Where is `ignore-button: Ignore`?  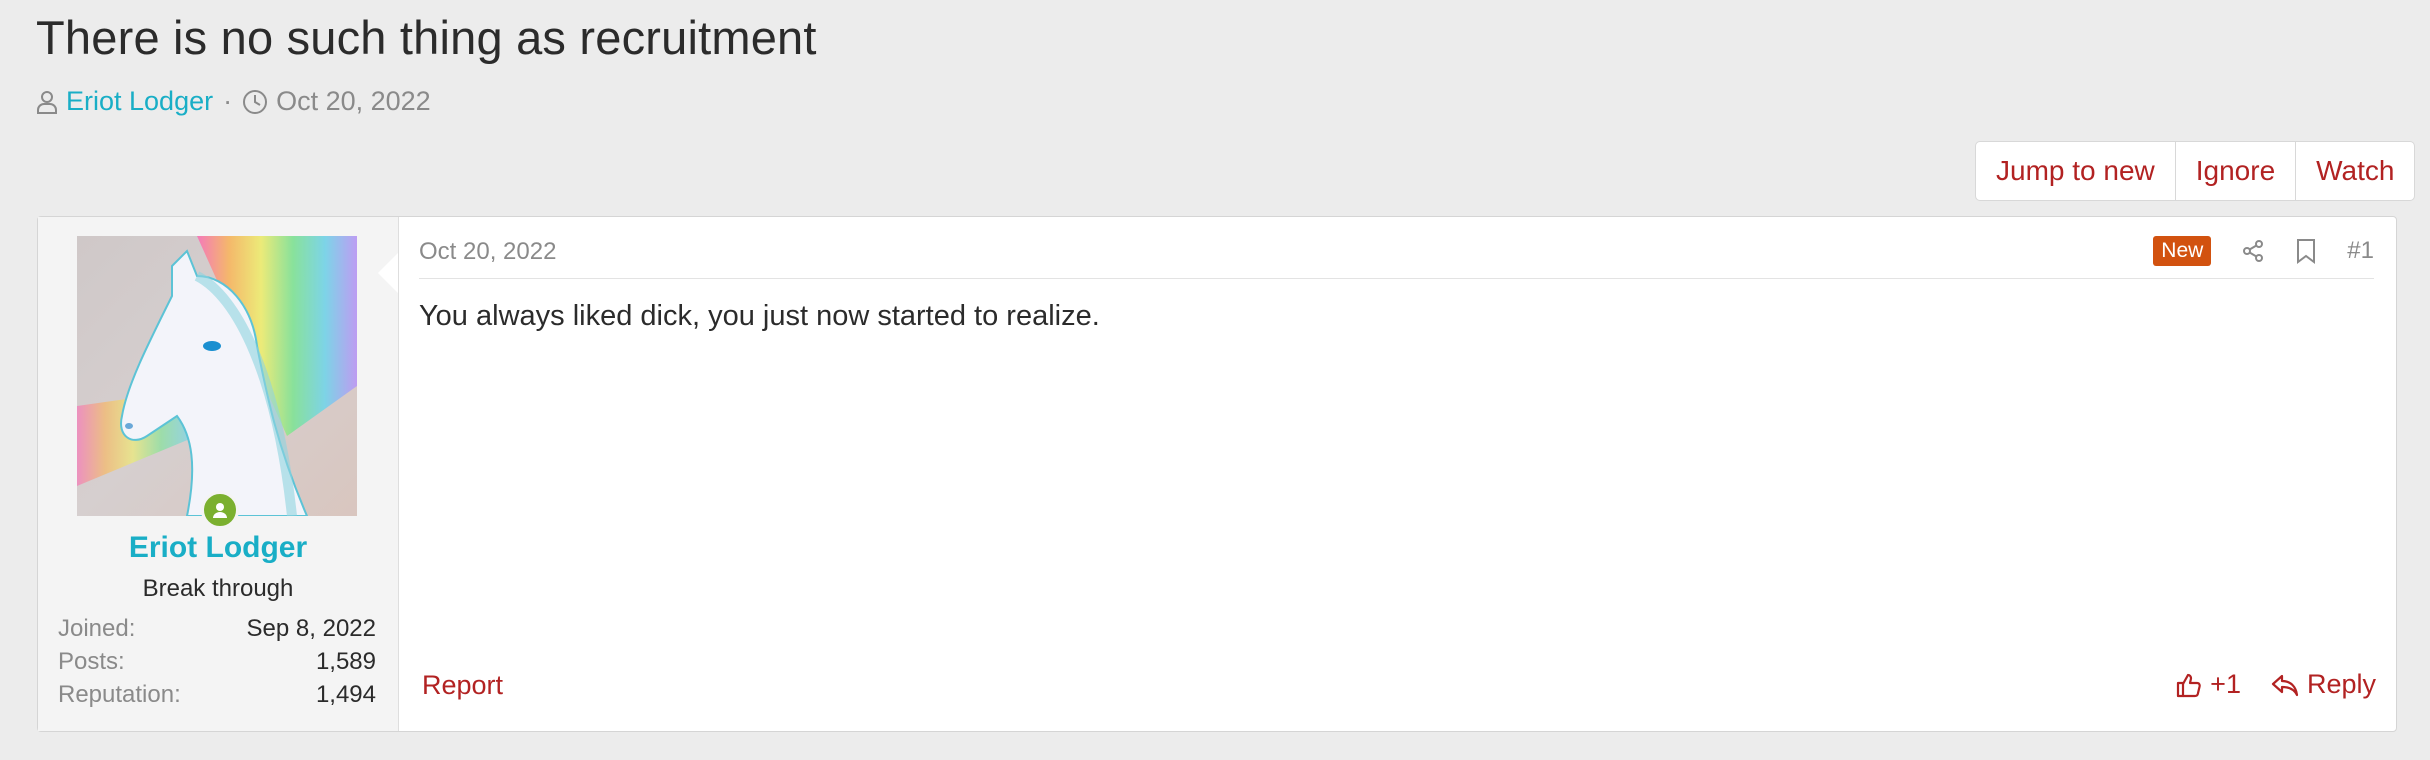 ignore-button: Ignore is located at coordinates (2236, 171).